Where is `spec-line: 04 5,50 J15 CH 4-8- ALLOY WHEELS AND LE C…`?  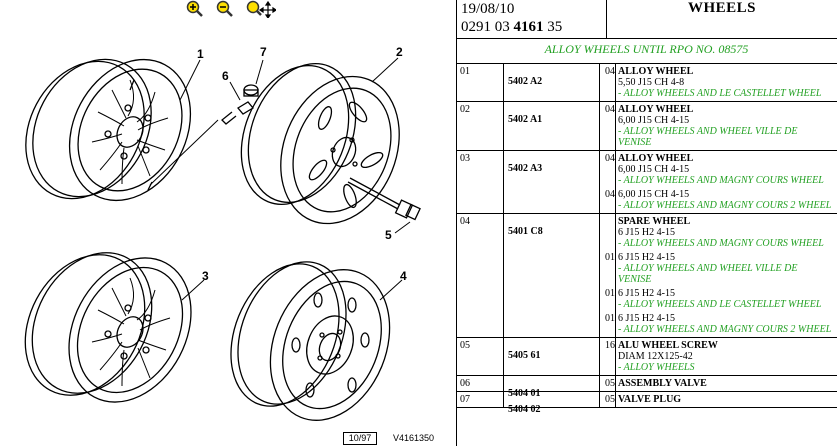
spec-line: 04 5,50 J15 CH 4-8- ALLOY WHEELS AND LE C… is located at coordinates (719, 82).